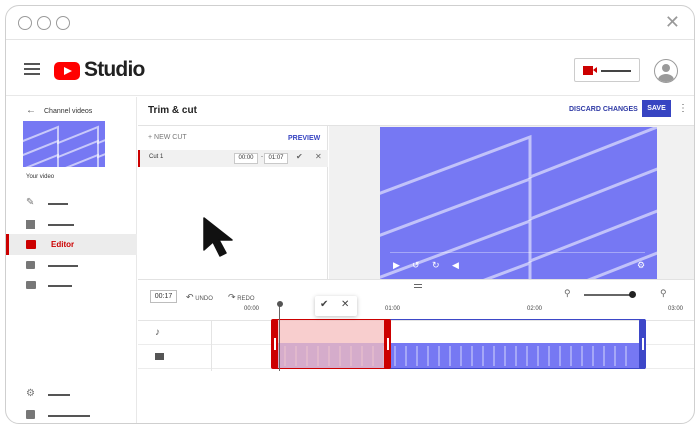  What do you see at coordinates (163, 296) in the screenshot?
I see `current-time-field: 00:17` at bounding box center [163, 296].